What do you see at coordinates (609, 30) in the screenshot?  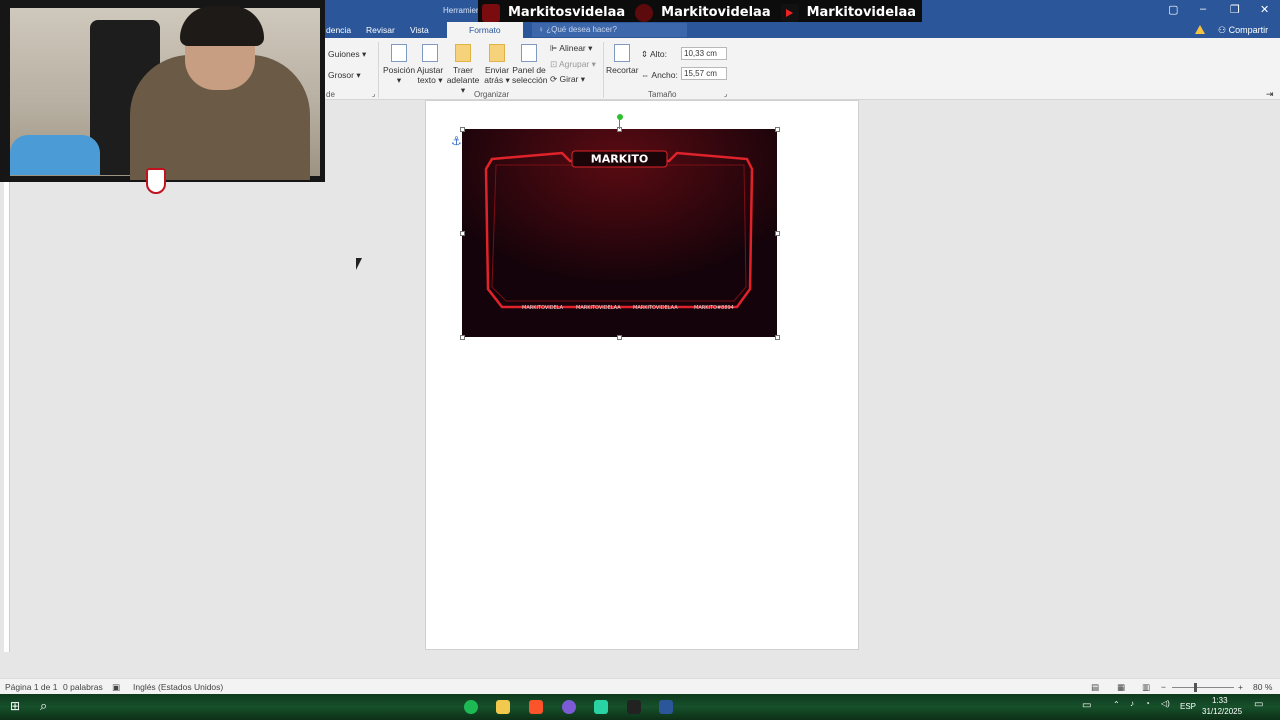 I see `tell-me-search: ♀ ¿Qué desea hacer?` at bounding box center [609, 30].